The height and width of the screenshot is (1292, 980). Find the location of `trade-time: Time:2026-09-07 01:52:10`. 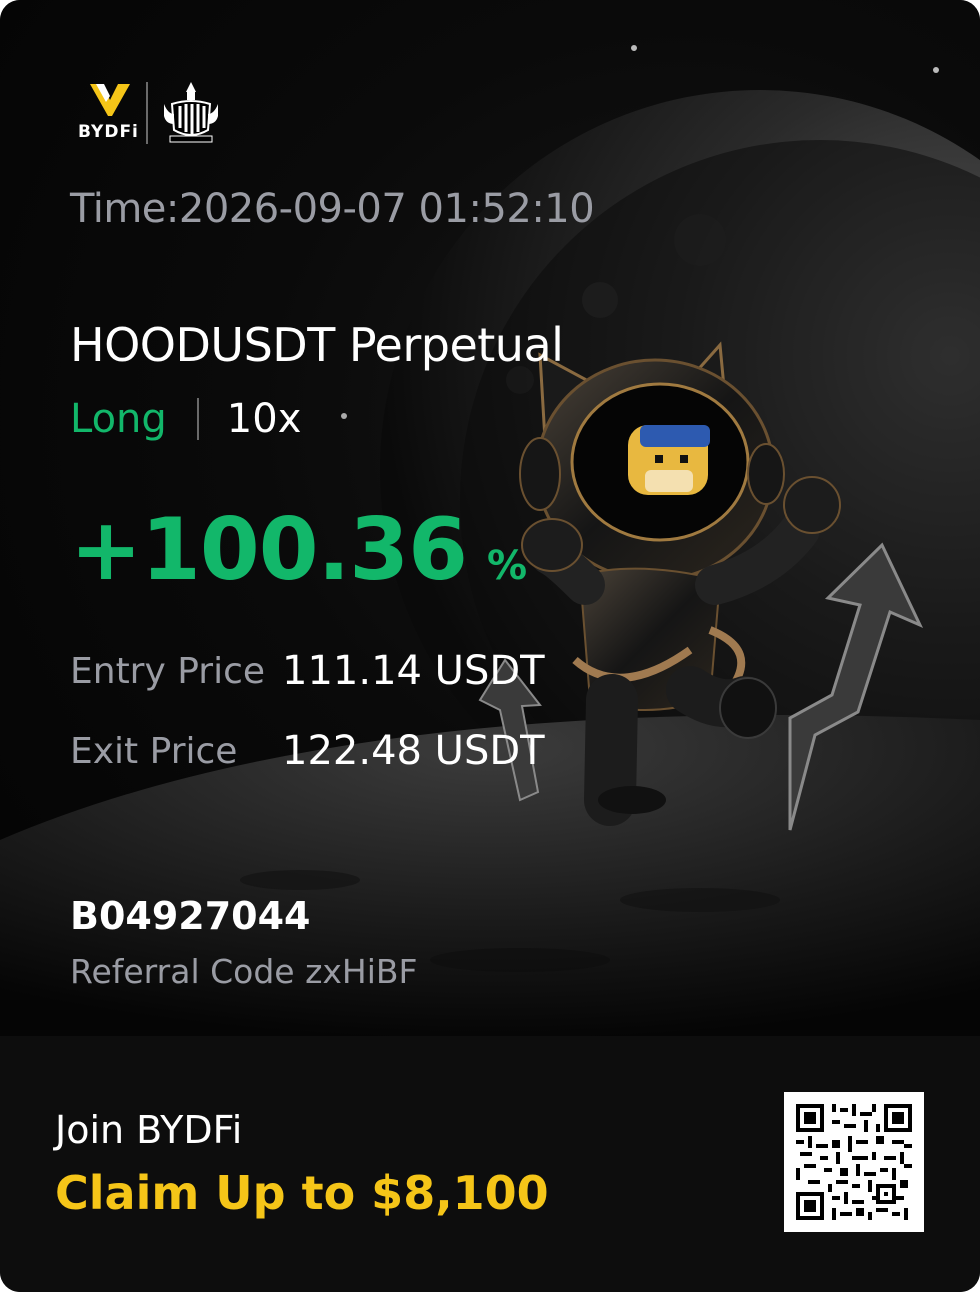

trade-time: Time:2026-09-07 01:52:10 is located at coordinates (332, 209).